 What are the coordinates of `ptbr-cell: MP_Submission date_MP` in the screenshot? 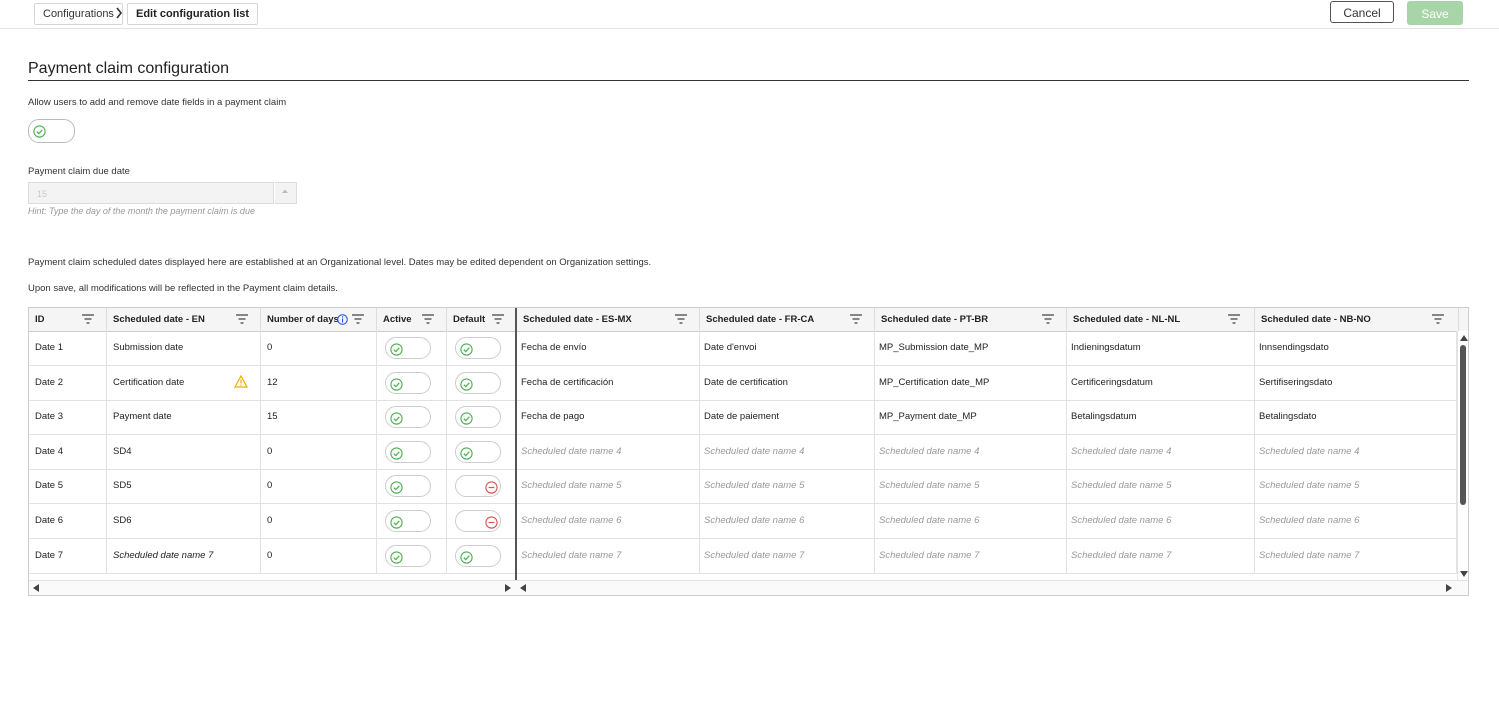 It's located at (971, 348).